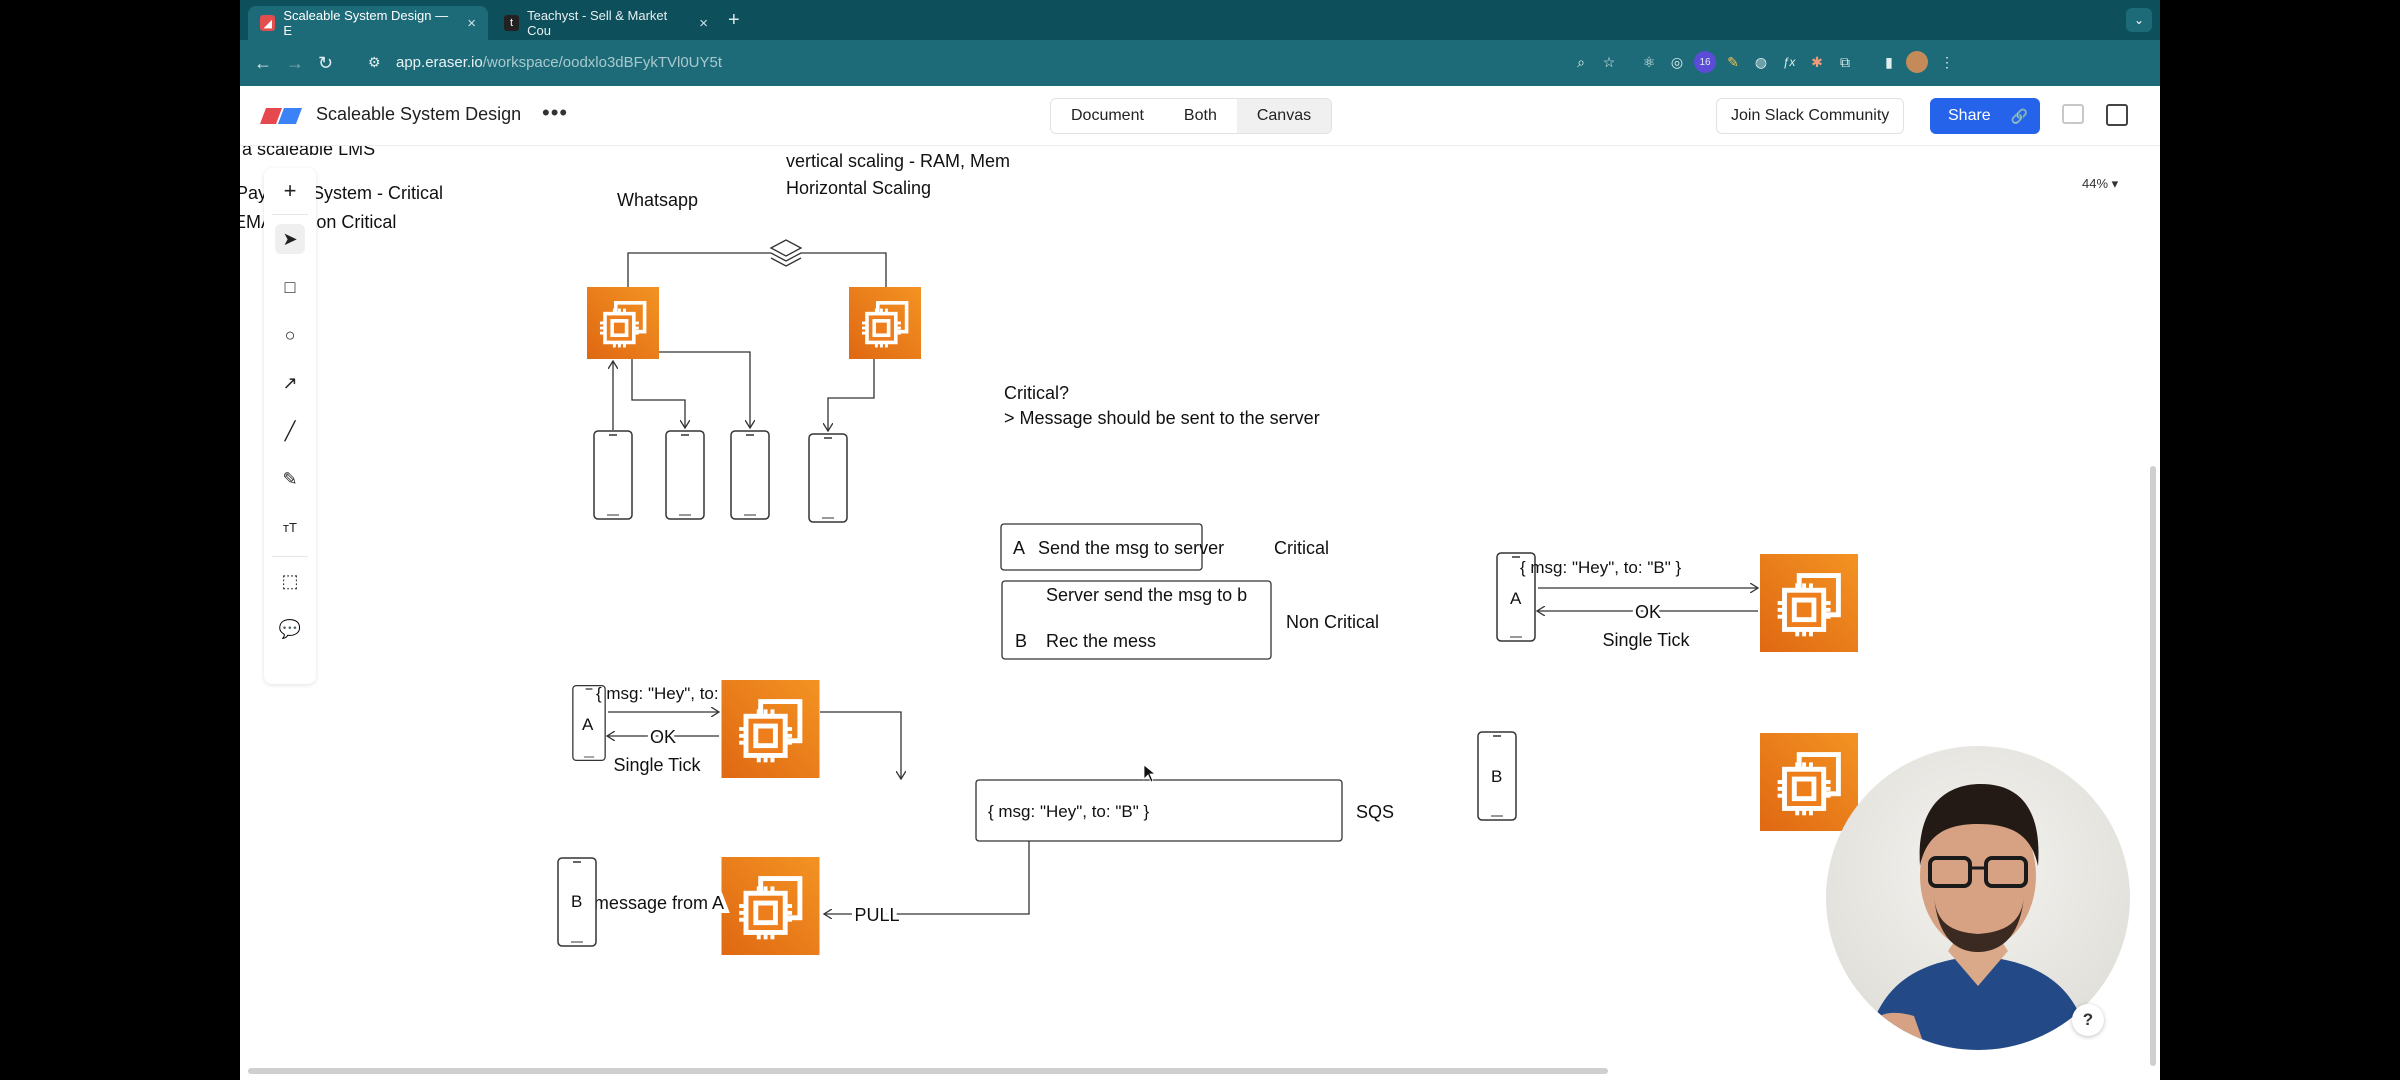 The width and height of the screenshot is (2400, 1080). I want to click on label-whatsapp: Whatsapp, so click(657, 200).